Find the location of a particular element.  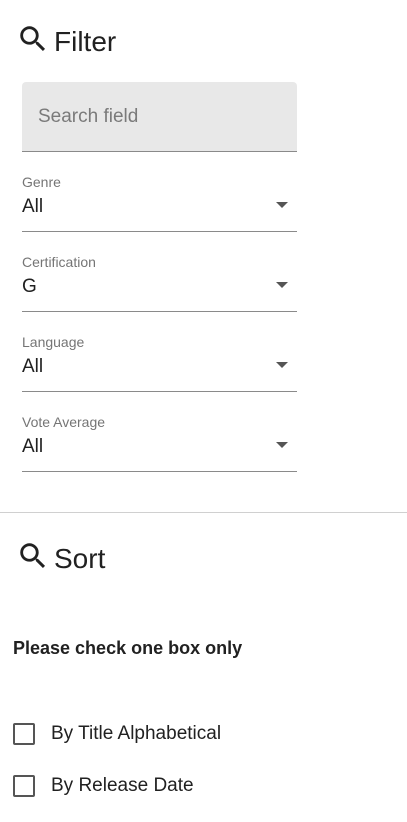

language-select: Language All is located at coordinates (159, 363).